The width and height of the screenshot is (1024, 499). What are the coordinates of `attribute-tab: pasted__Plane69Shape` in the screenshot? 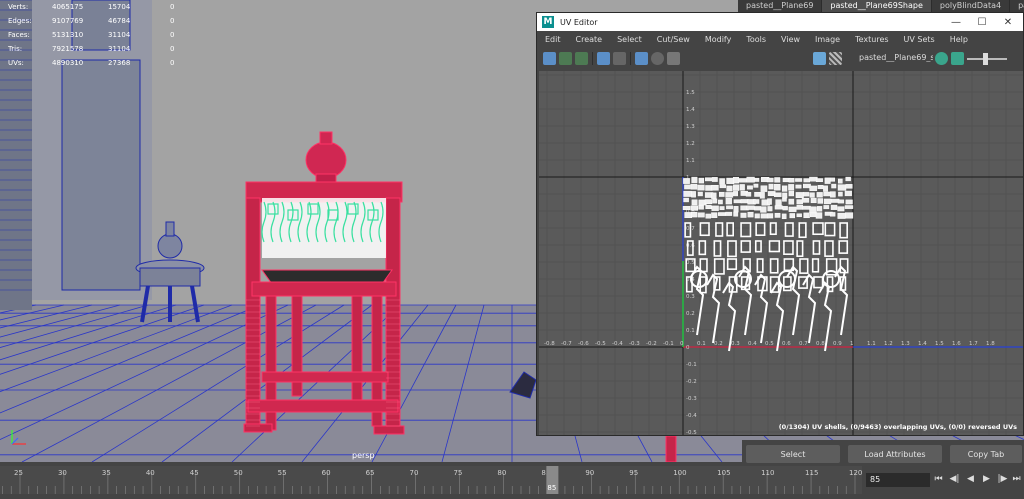 It's located at (877, 6).